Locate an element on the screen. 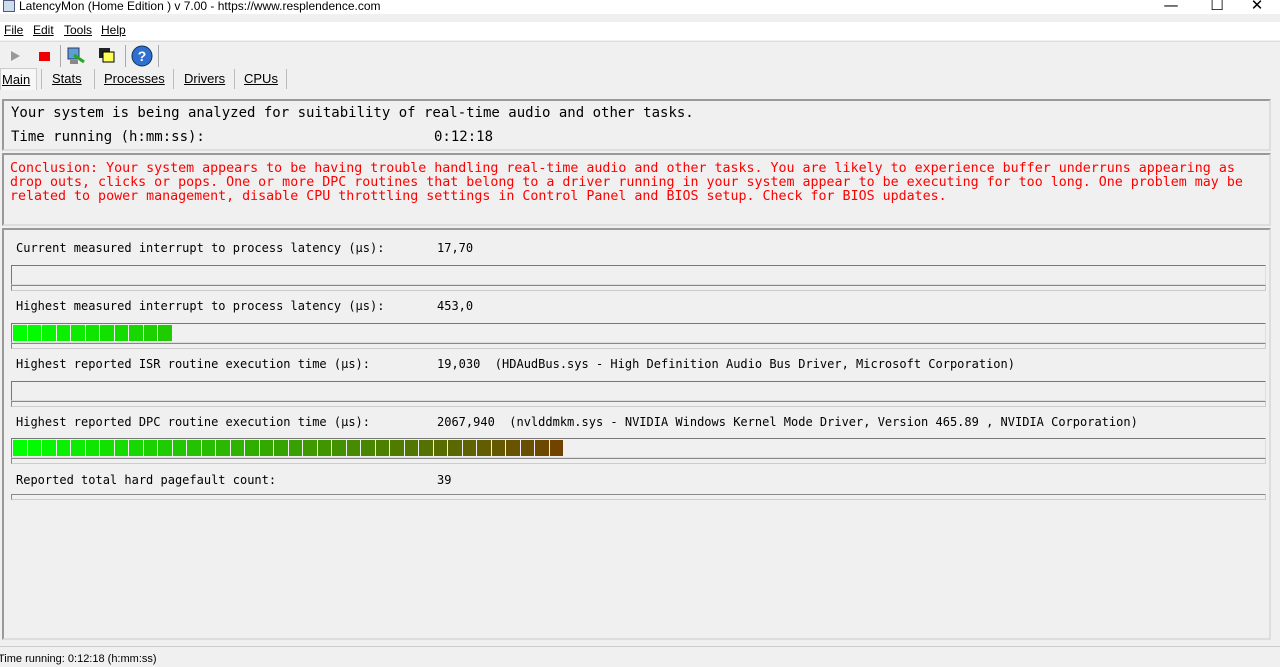  pagefault-label: Reported total hard pagefault count: is located at coordinates (146, 480).